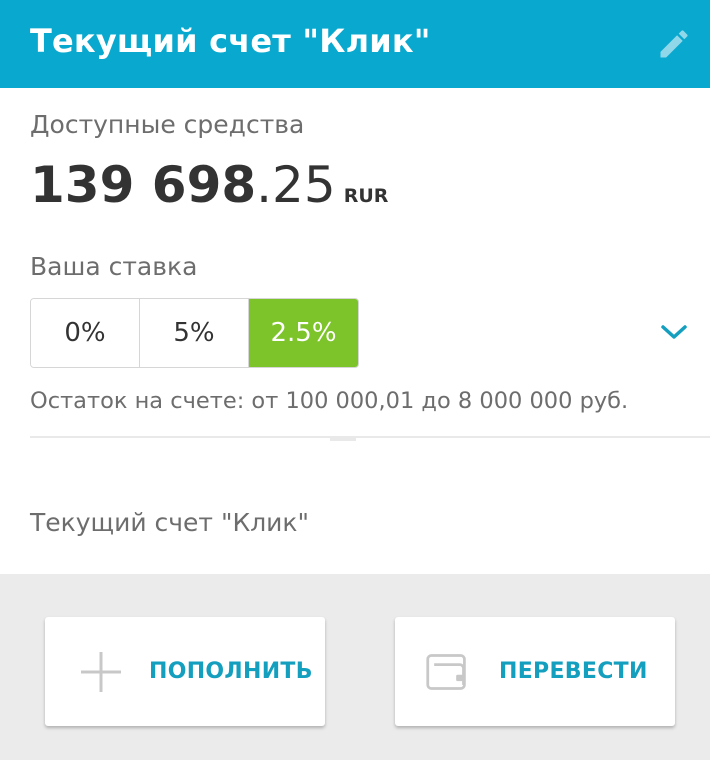 Image resolution: width=710 pixels, height=760 pixels. I want to click on account-name: Текущий счет "Клик", so click(170, 522).